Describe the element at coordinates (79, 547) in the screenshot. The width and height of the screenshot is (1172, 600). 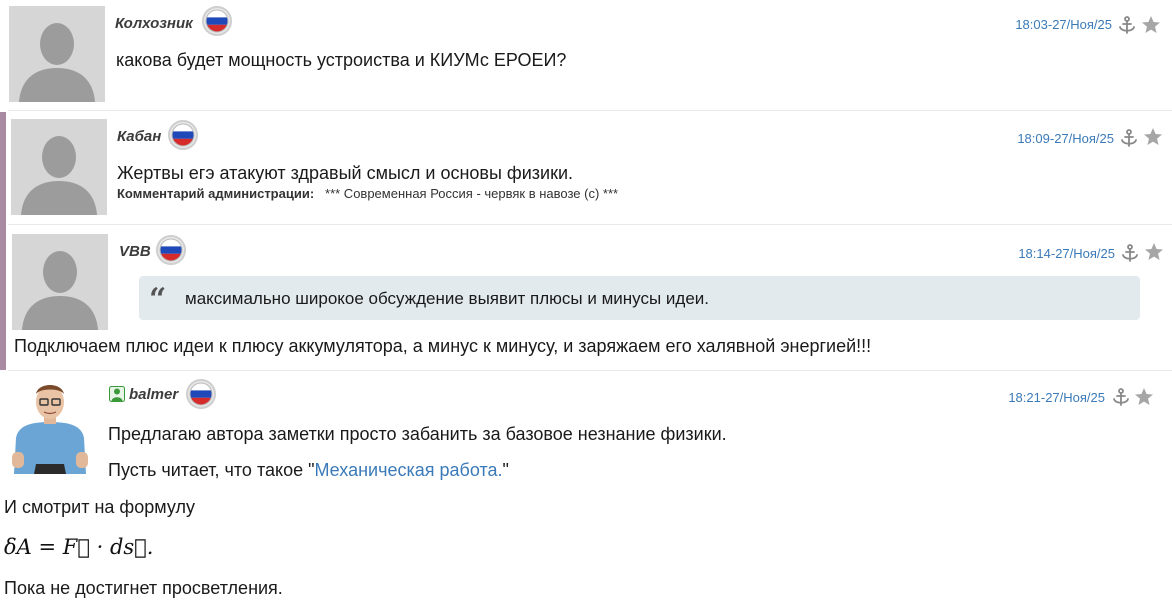
I see `formula: δA = F⃗ · ds⃗.` at that location.